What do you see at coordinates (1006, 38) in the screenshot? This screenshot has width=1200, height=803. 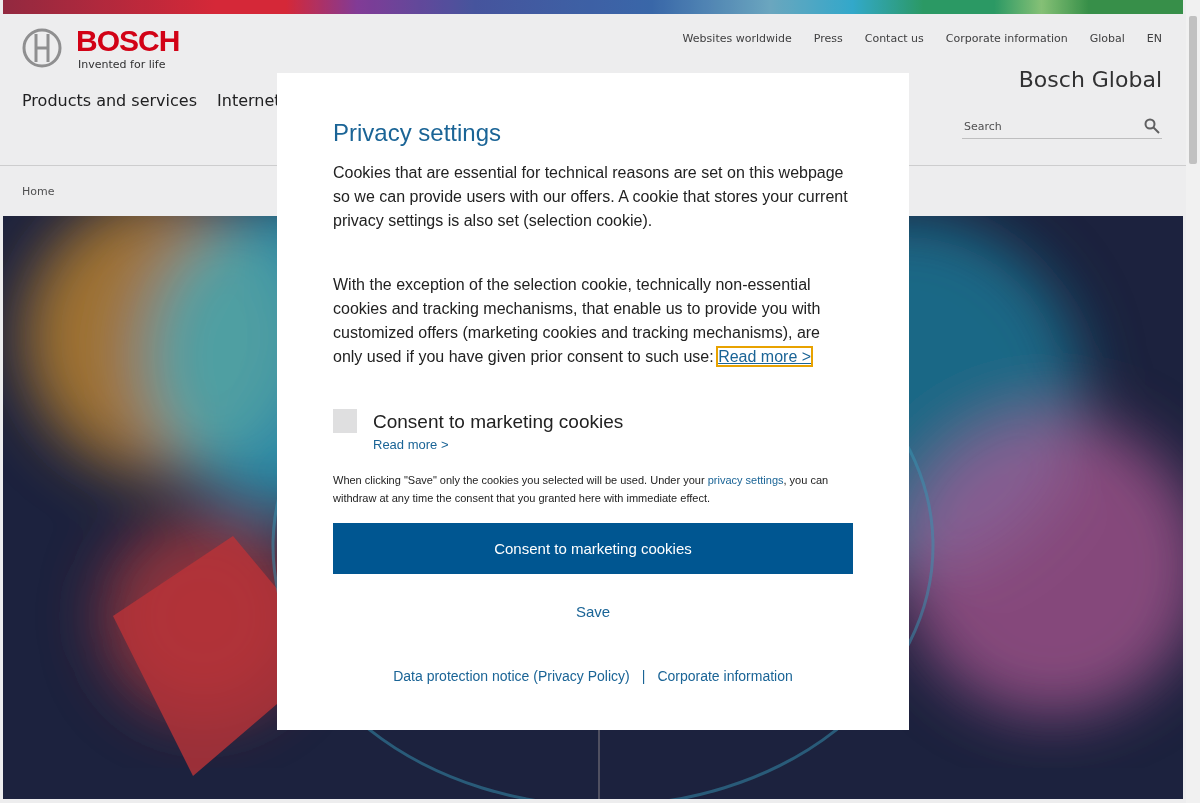 I see `top-link: Corporate information` at bounding box center [1006, 38].